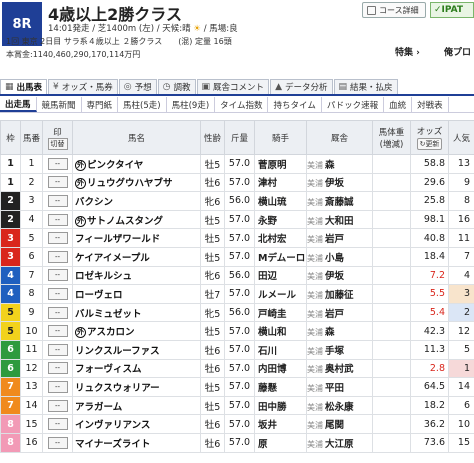 The width and height of the screenshot is (474, 463). What do you see at coordinates (407, 51) in the screenshot?
I see `special-feature-link: 特集 ›` at bounding box center [407, 51].